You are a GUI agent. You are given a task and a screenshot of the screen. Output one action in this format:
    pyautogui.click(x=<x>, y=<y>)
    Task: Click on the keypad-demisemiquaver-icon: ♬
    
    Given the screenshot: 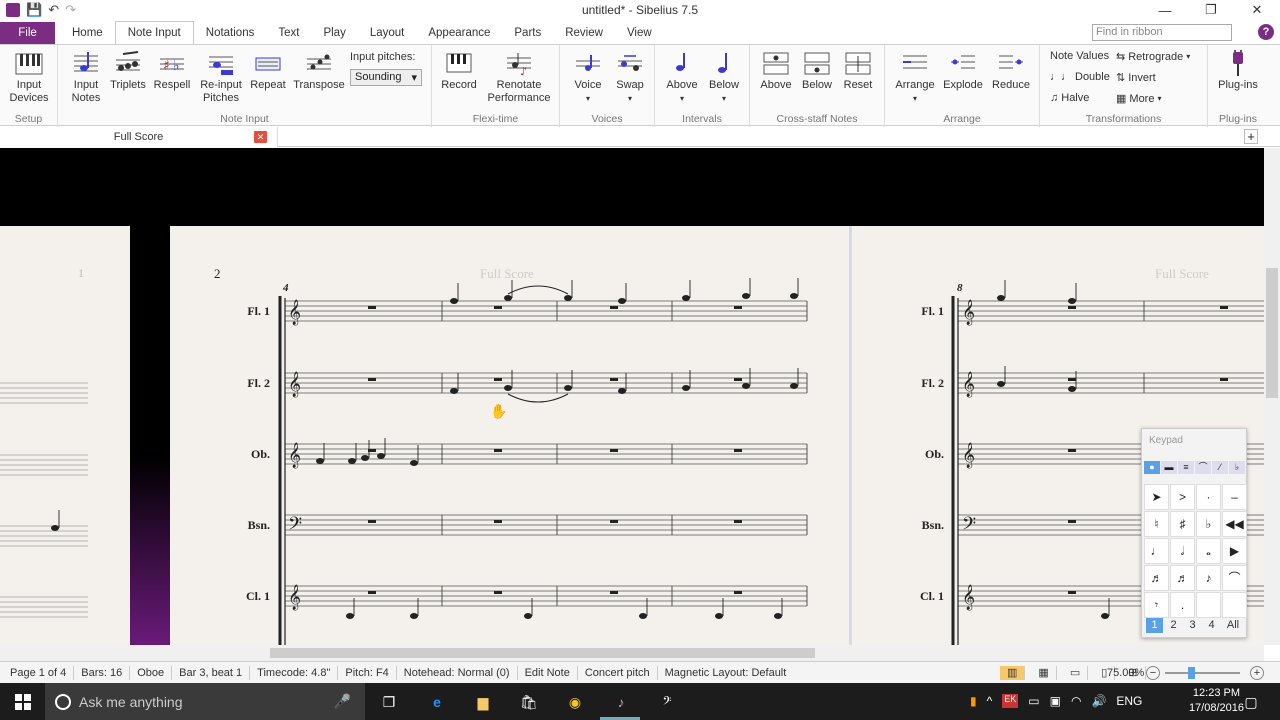 What is the action you would take?
    pyautogui.click(x=1182, y=578)
    